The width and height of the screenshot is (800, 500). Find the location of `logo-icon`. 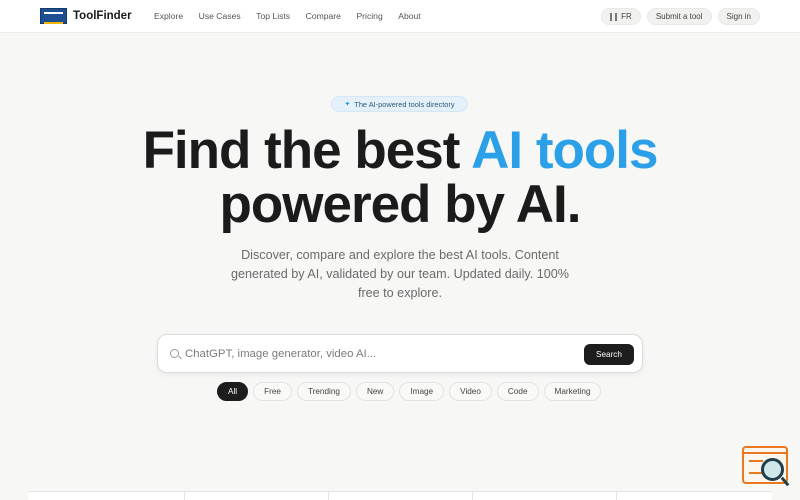

logo-icon is located at coordinates (53, 16).